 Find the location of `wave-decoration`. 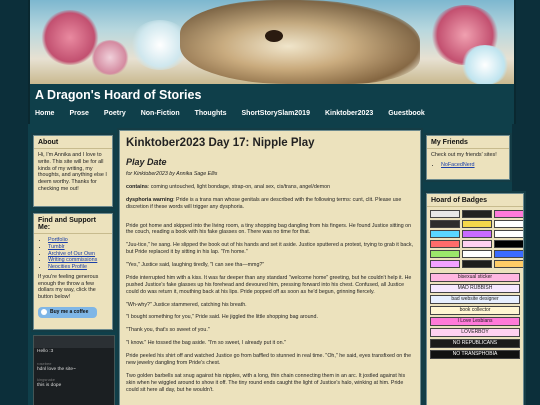

wave-decoration is located at coordinates (485, 64).